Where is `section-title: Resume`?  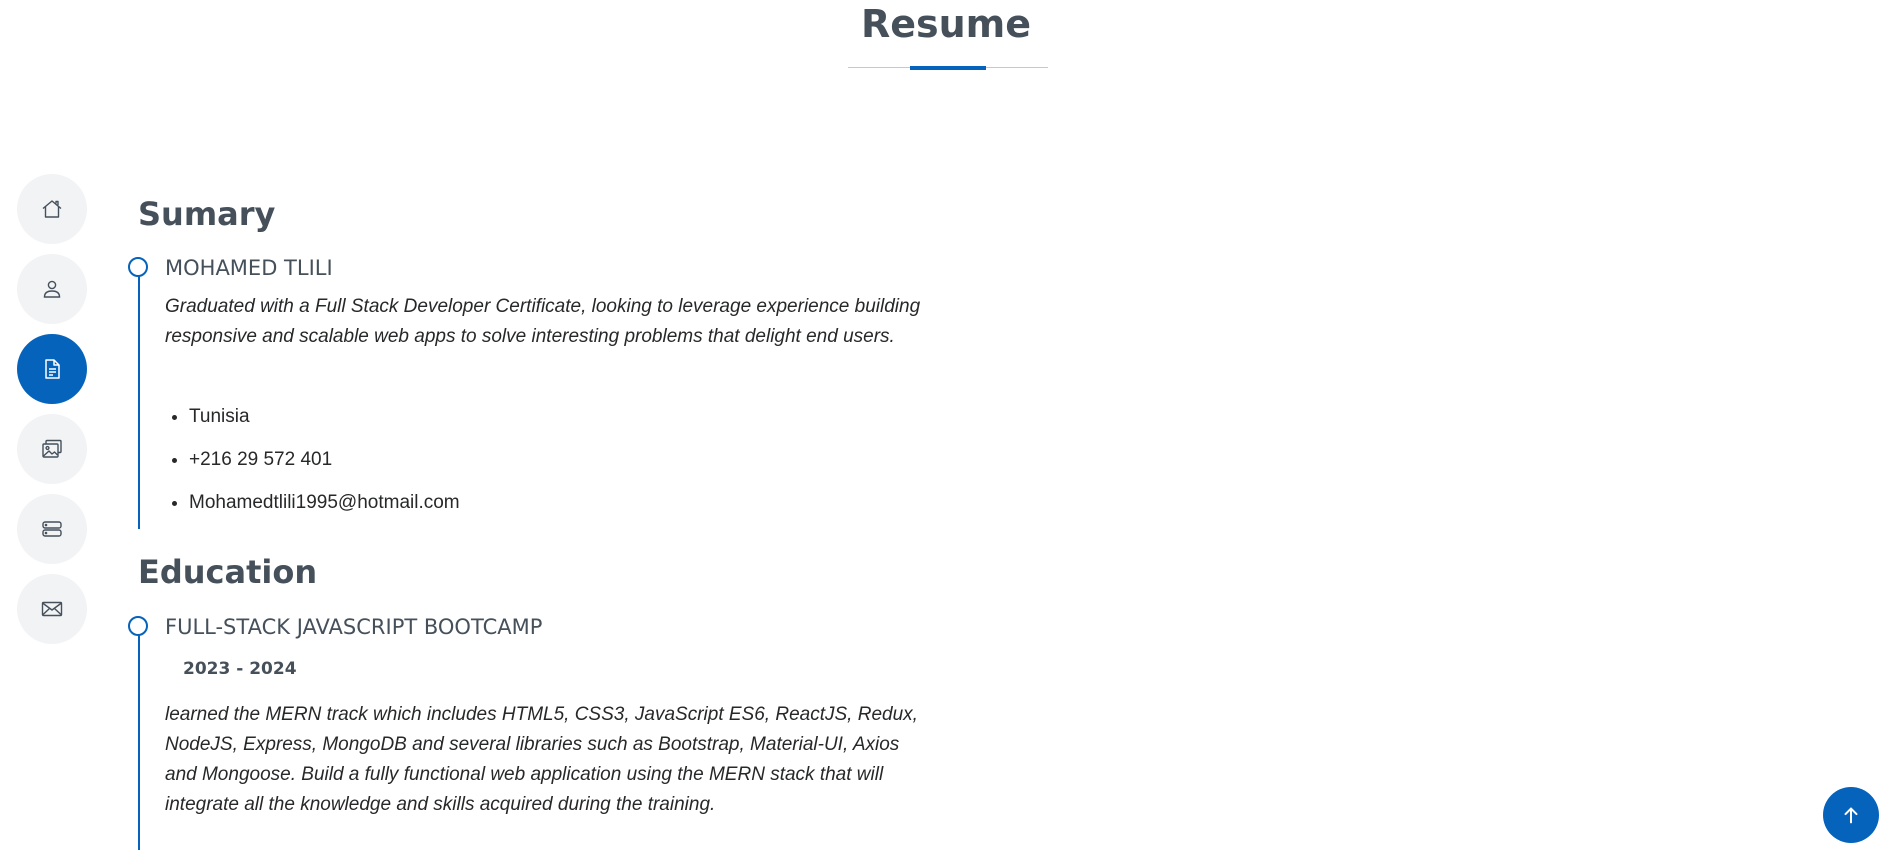
section-title: Resume is located at coordinates (946, 23).